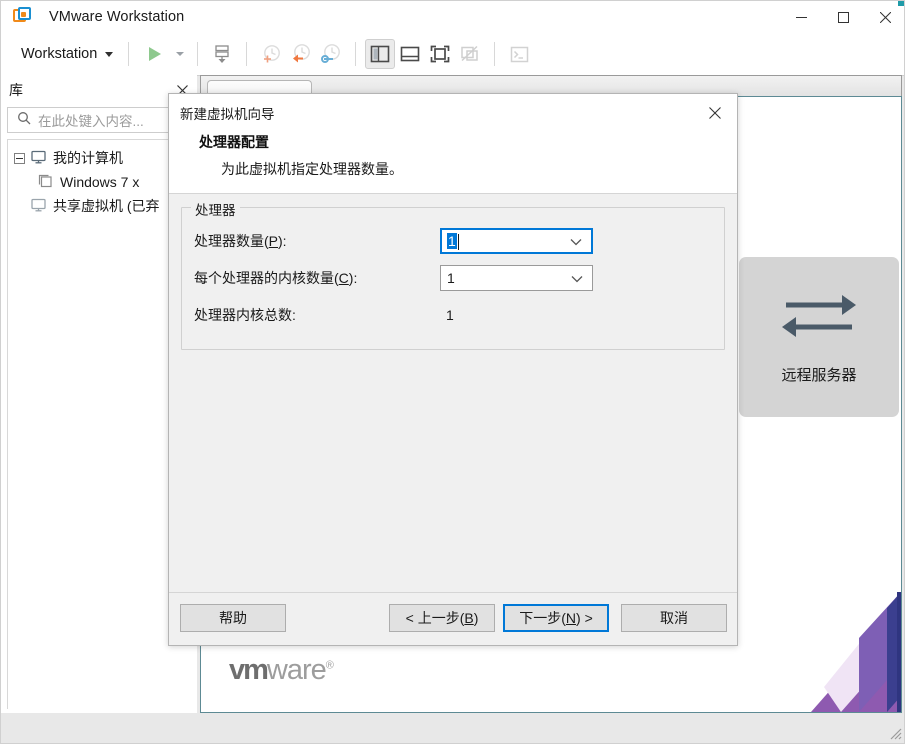 The height and width of the screenshot is (744, 905). Describe the element at coordinates (222, 54) in the screenshot. I see `manage-snapshot-button` at that location.